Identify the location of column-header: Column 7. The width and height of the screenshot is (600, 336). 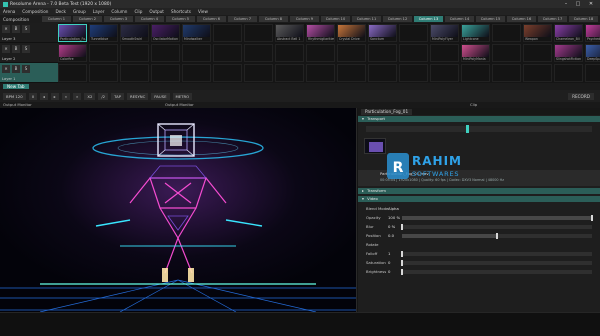
(242, 19).